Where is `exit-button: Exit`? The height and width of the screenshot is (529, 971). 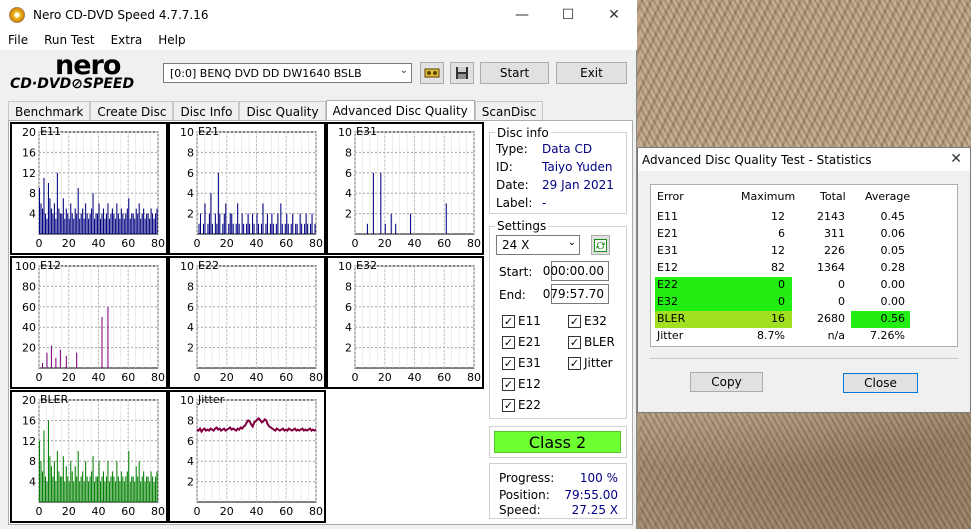 exit-button: Exit is located at coordinates (591, 73).